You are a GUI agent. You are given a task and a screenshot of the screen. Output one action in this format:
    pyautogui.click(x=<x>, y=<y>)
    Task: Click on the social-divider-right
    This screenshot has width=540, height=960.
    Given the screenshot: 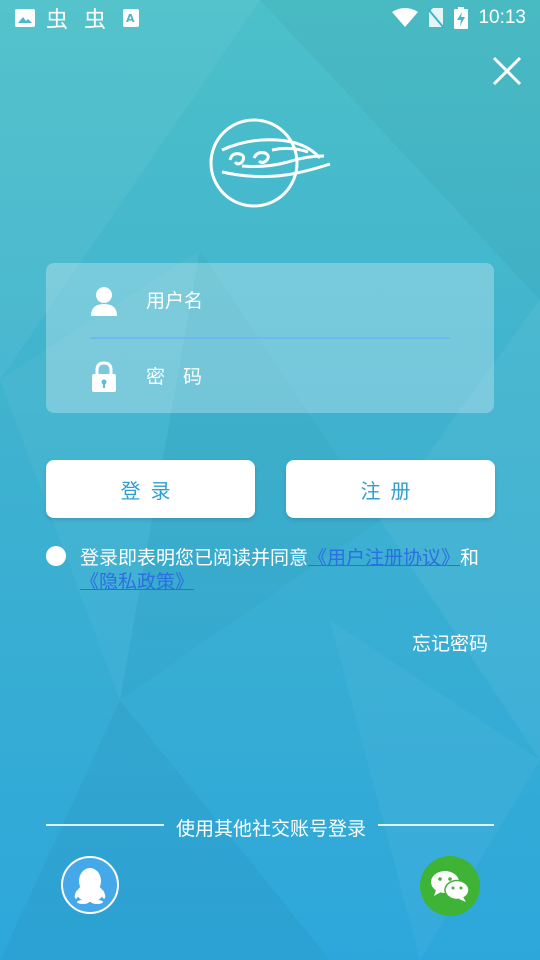 What is the action you would take?
    pyautogui.click(x=436, y=825)
    